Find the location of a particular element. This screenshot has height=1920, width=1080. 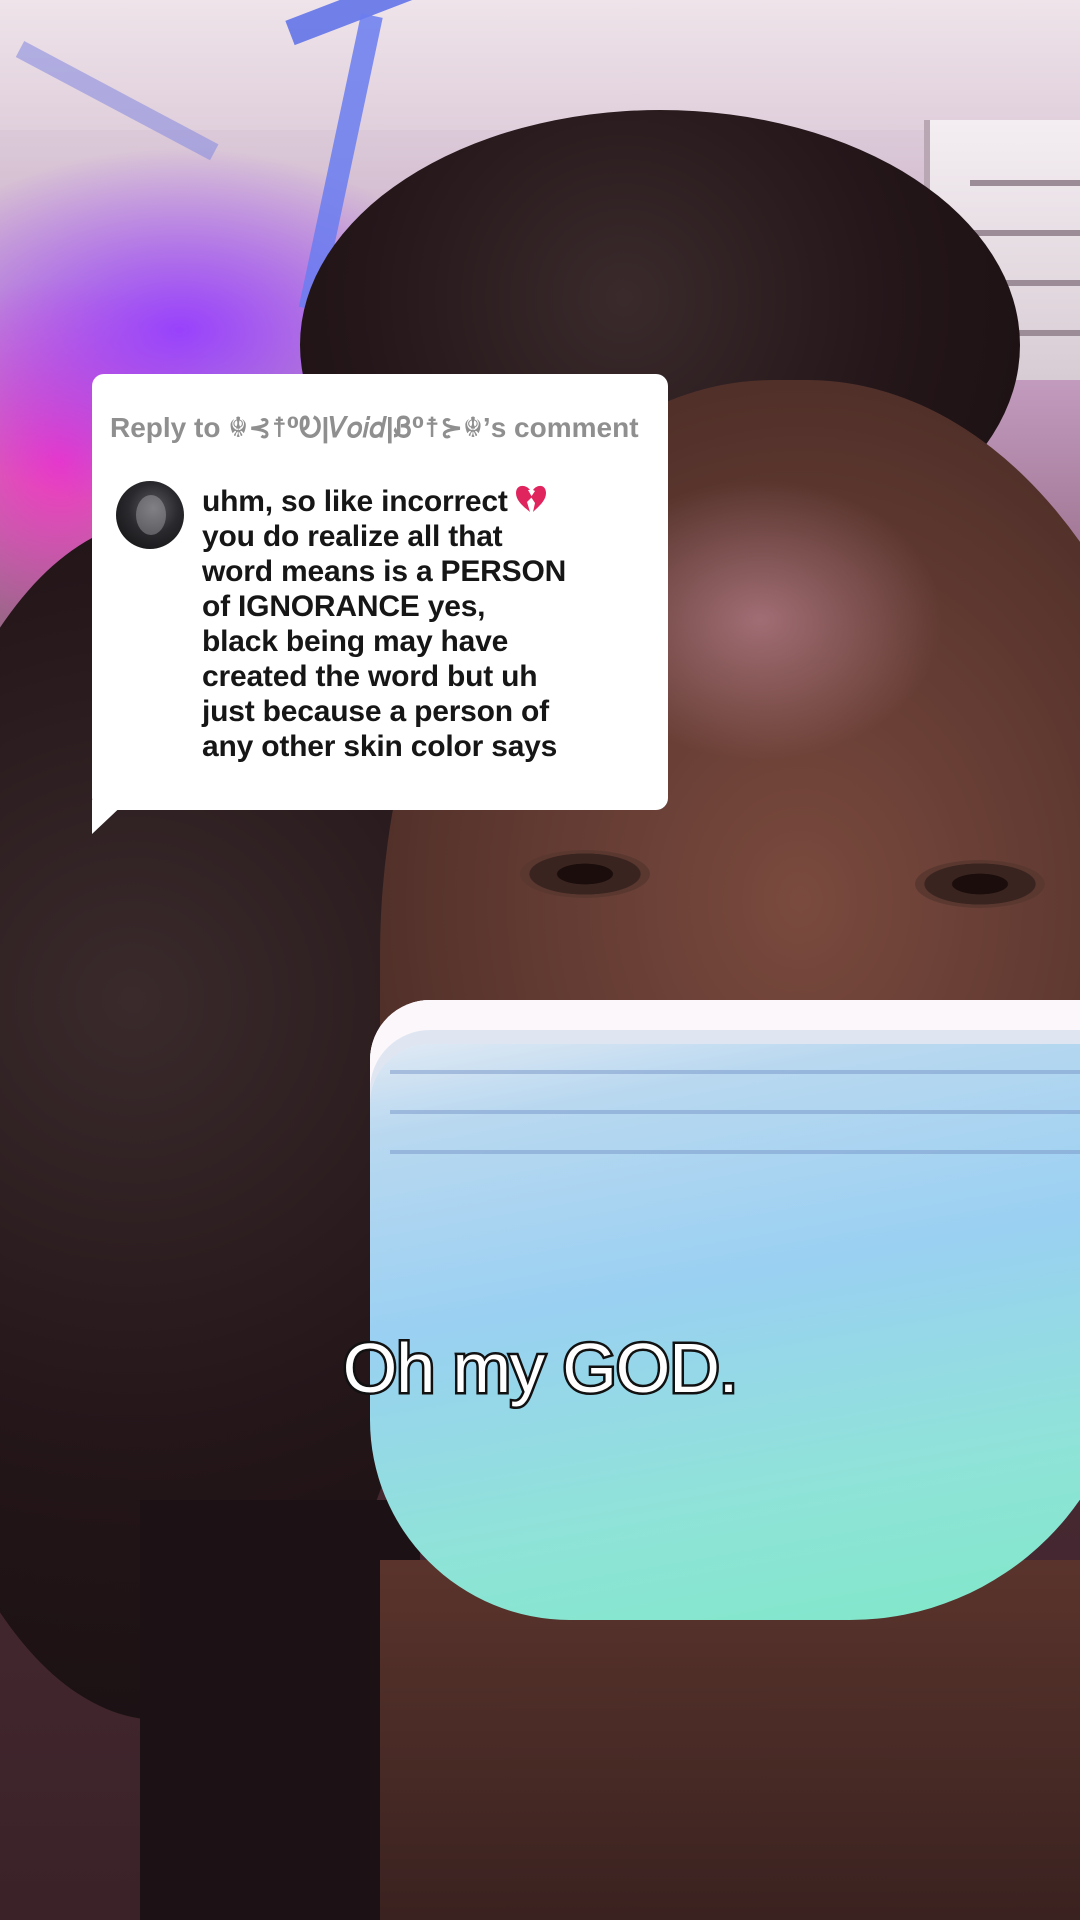

comment-line: created the word but uh is located at coordinates (370, 676).